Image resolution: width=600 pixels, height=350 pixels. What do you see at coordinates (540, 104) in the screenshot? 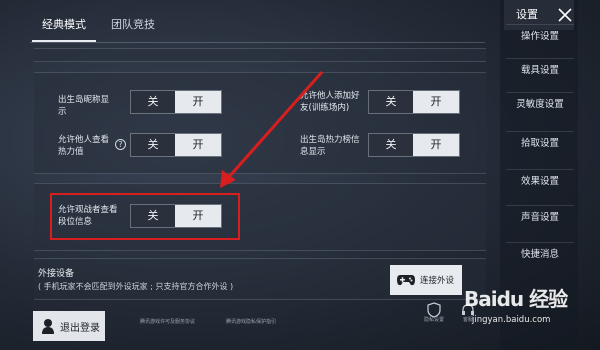
I see `sidebar-item-sensitivity: 灵敏度设置` at bounding box center [540, 104].